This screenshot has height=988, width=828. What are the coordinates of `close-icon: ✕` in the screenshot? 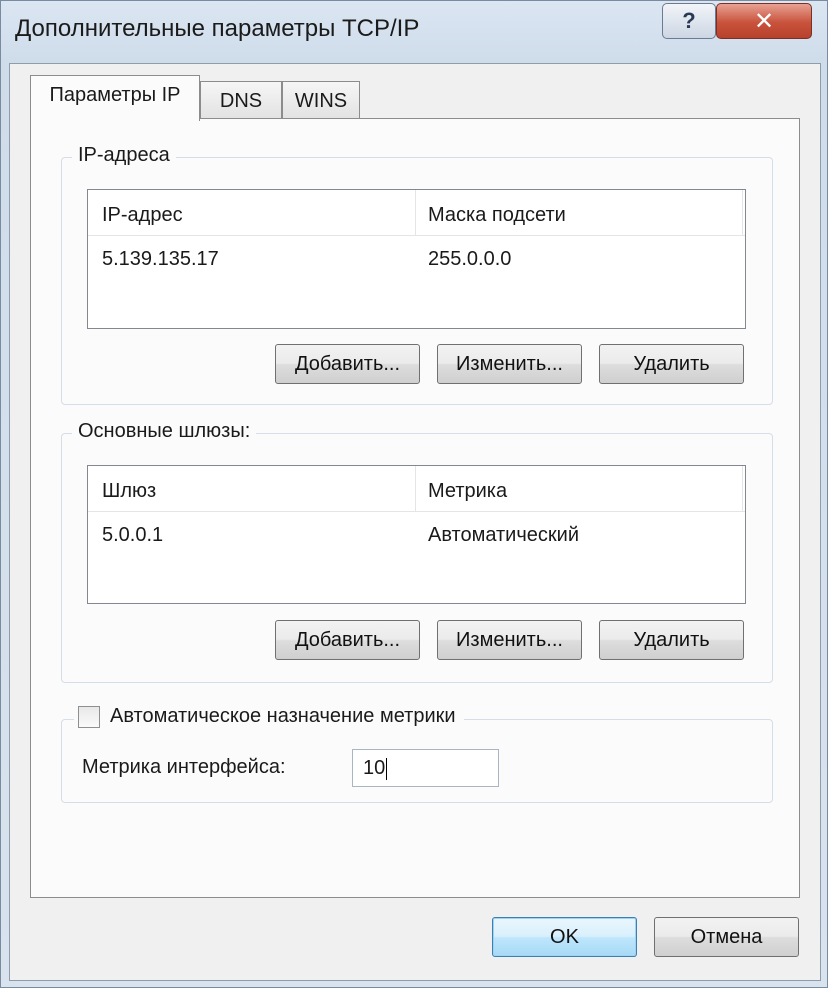 It's located at (764, 21).